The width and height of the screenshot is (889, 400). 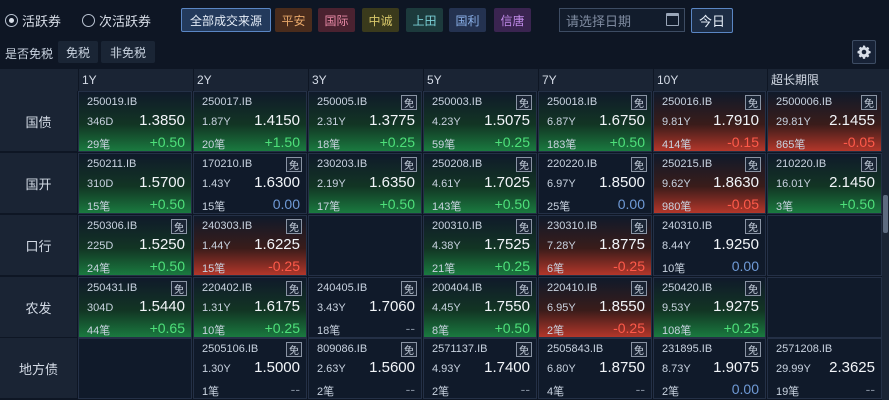 I want to click on tax-filter-row: 是否免税 免税 非免税, so click(x=444, y=52).